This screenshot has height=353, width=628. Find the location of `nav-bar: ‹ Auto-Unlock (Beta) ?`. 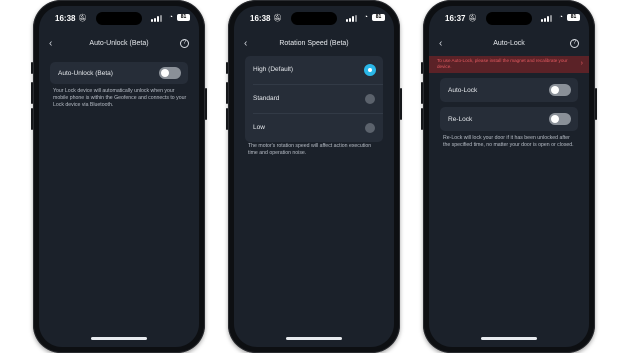

nav-bar: ‹ Auto-Unlock (Beta) ? is located at coordinates (119, 44).